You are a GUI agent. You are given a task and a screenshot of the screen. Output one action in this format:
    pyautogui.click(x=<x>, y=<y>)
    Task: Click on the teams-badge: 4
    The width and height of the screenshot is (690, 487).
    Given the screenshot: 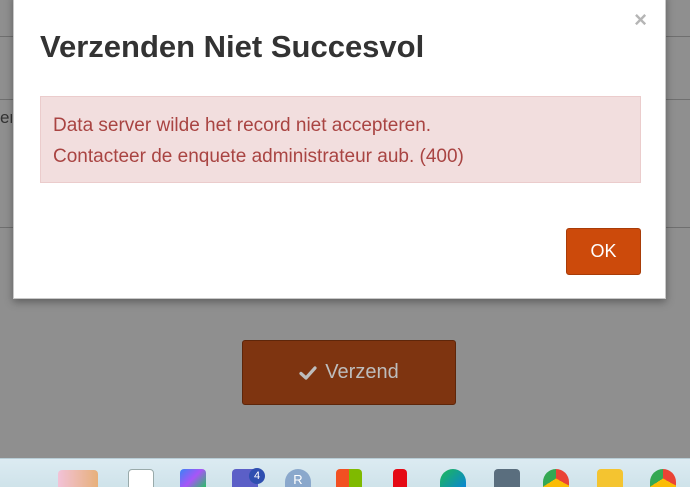 What is the action you would take?
    pyautogui.click(x=257, y=476)
    